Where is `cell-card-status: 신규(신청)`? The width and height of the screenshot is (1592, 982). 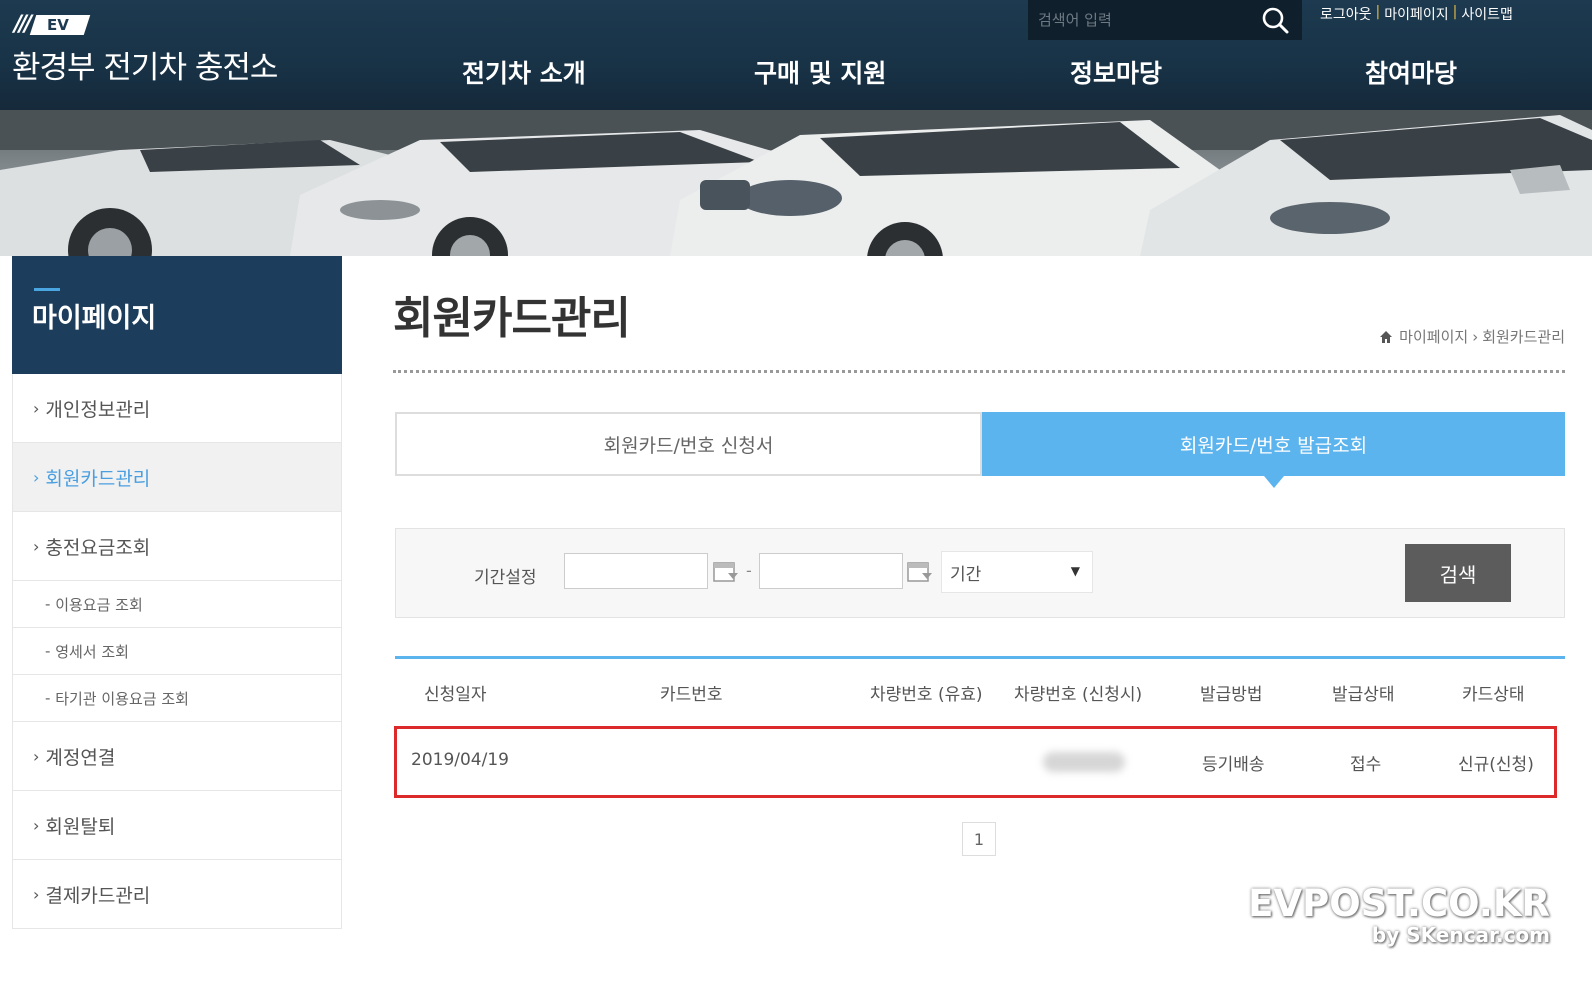
cell-card-status: 신규(신청) is located at coordinates (1496, 765).